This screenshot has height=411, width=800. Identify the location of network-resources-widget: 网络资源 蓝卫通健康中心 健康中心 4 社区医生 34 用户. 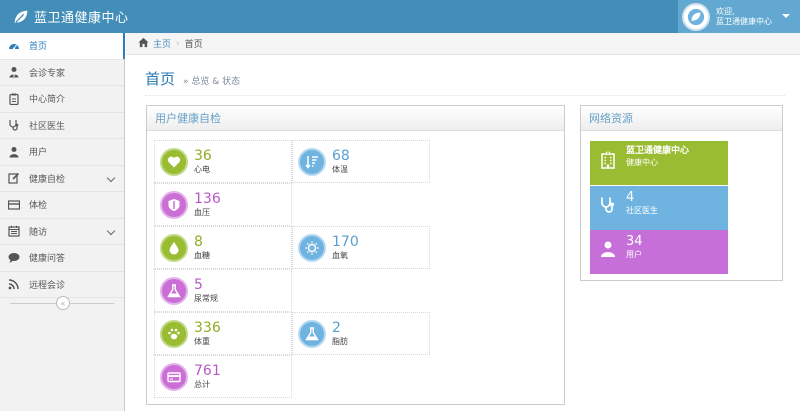
(681, 193).